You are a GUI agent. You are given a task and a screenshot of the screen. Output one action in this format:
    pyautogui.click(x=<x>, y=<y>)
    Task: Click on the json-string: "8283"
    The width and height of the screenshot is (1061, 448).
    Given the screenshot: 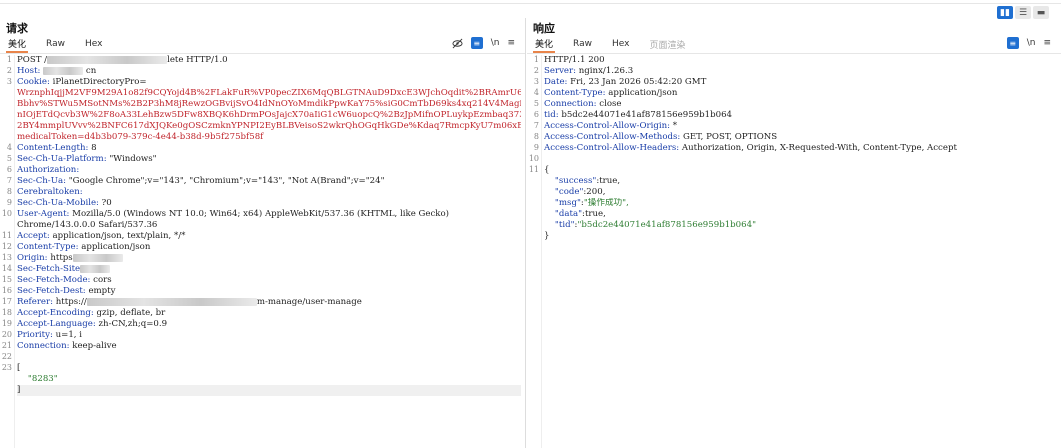 What is the action you would take?
    pyautogui.click(x=37, y=379)
    